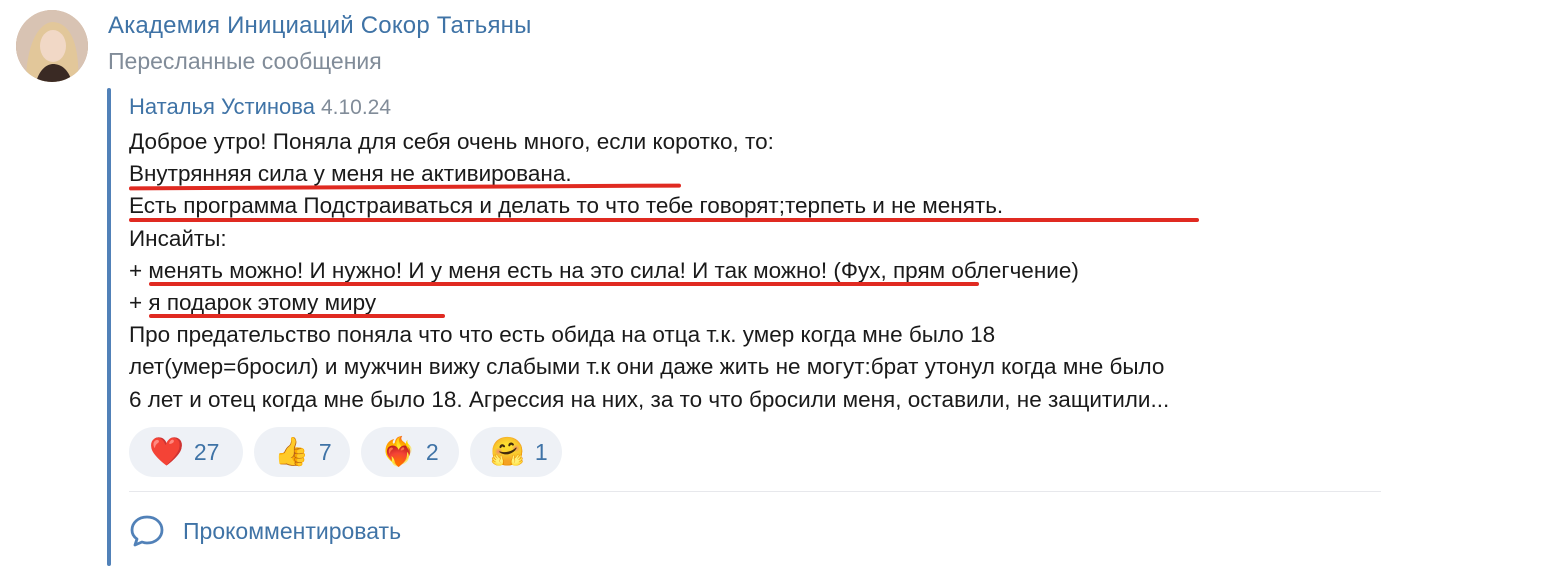 The height and width of the screenshot is (566, 1560). Describe the element at coordinates (292, 530) in the screenshot. I see `comment-label: Прокомментировать` at that location.